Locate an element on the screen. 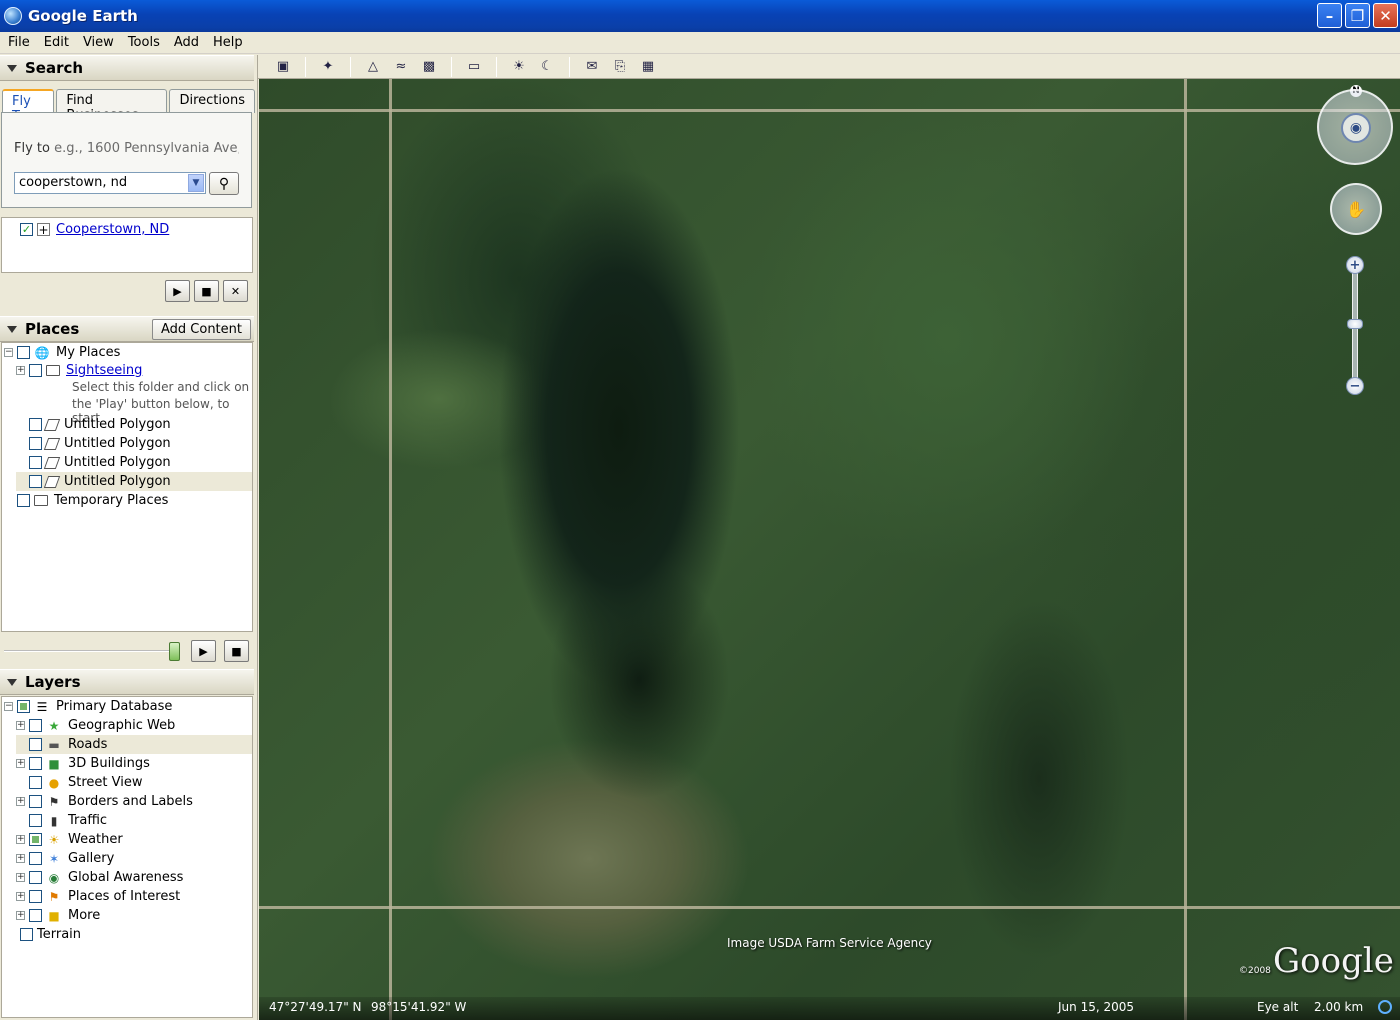 The image size is (1400, 1020). search-panel-header: Search is located at coordinates (127, 68).